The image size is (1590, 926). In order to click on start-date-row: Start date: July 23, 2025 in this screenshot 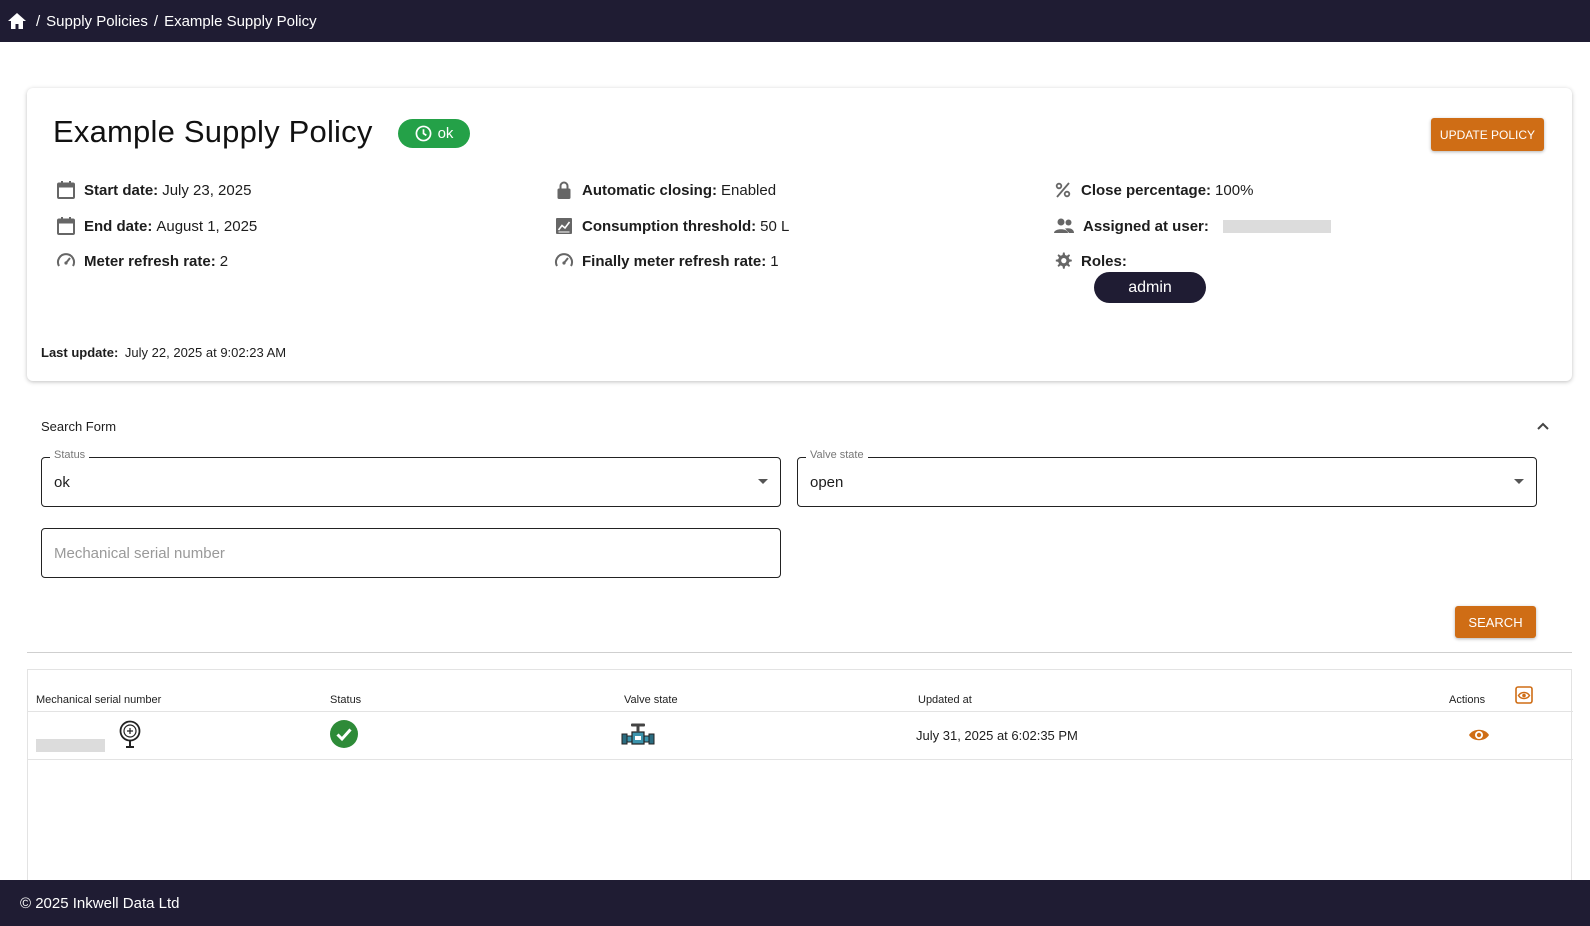, I will do `click(153, 190)`.